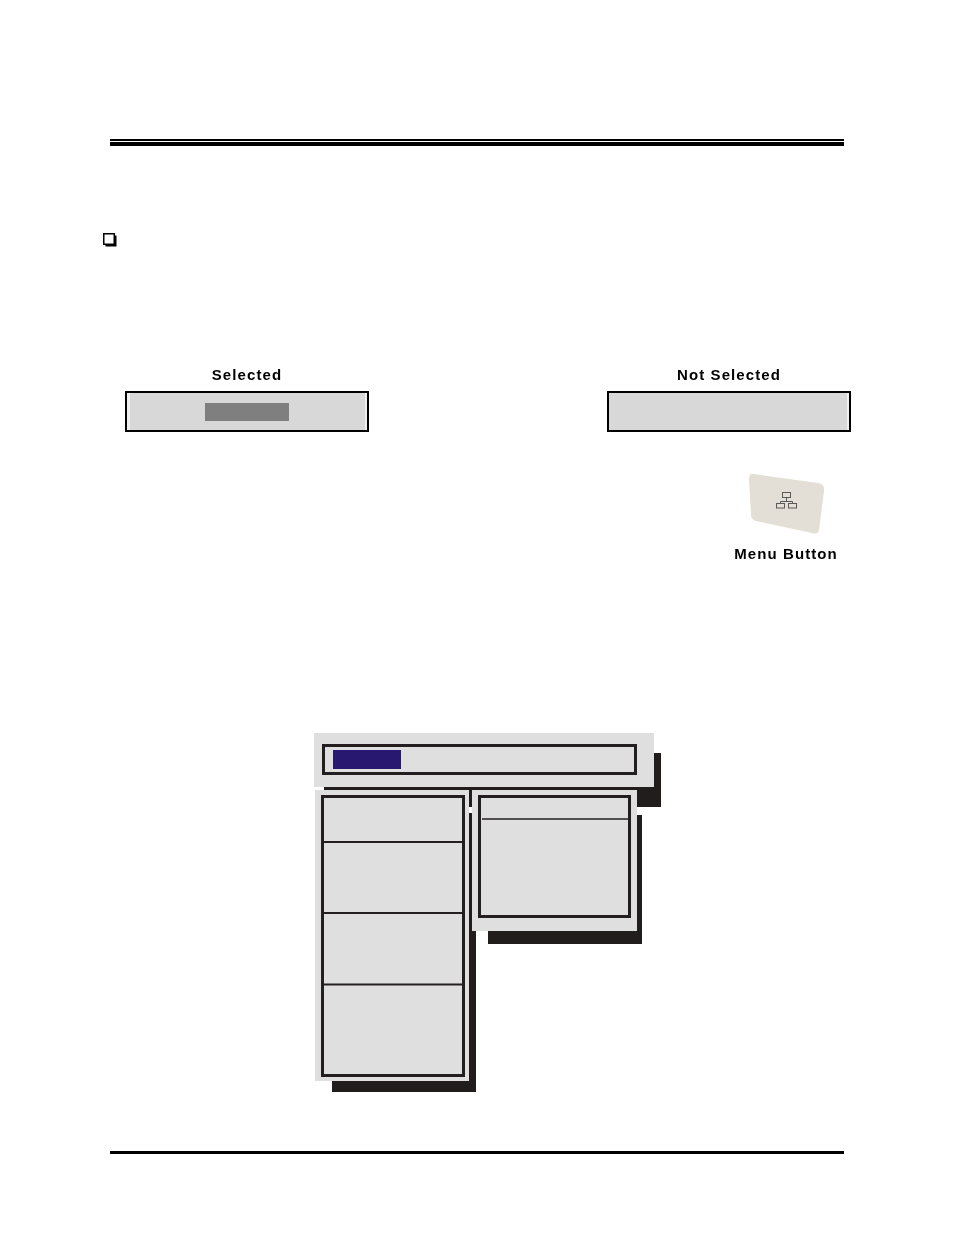 The image size is (954, 1235). What do you see at coordinates (729, 374) in the screenshot?
I see `caption-text: Not Selected` at bounding box center [729, 374].